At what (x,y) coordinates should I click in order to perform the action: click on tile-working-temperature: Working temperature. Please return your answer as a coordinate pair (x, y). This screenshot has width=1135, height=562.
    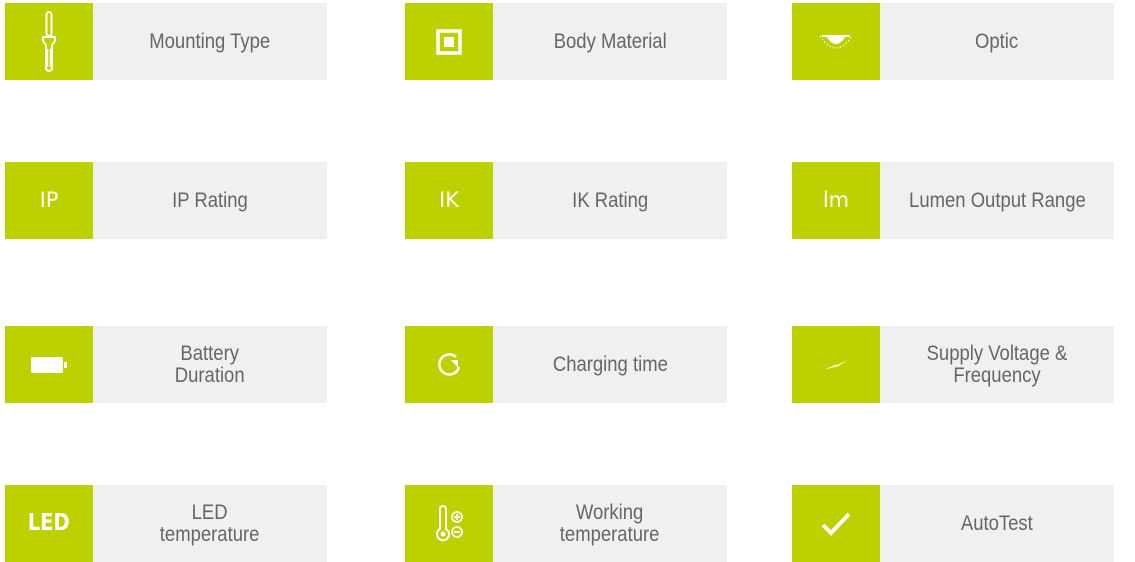
    Looking at the image, I should click on (566, 523).